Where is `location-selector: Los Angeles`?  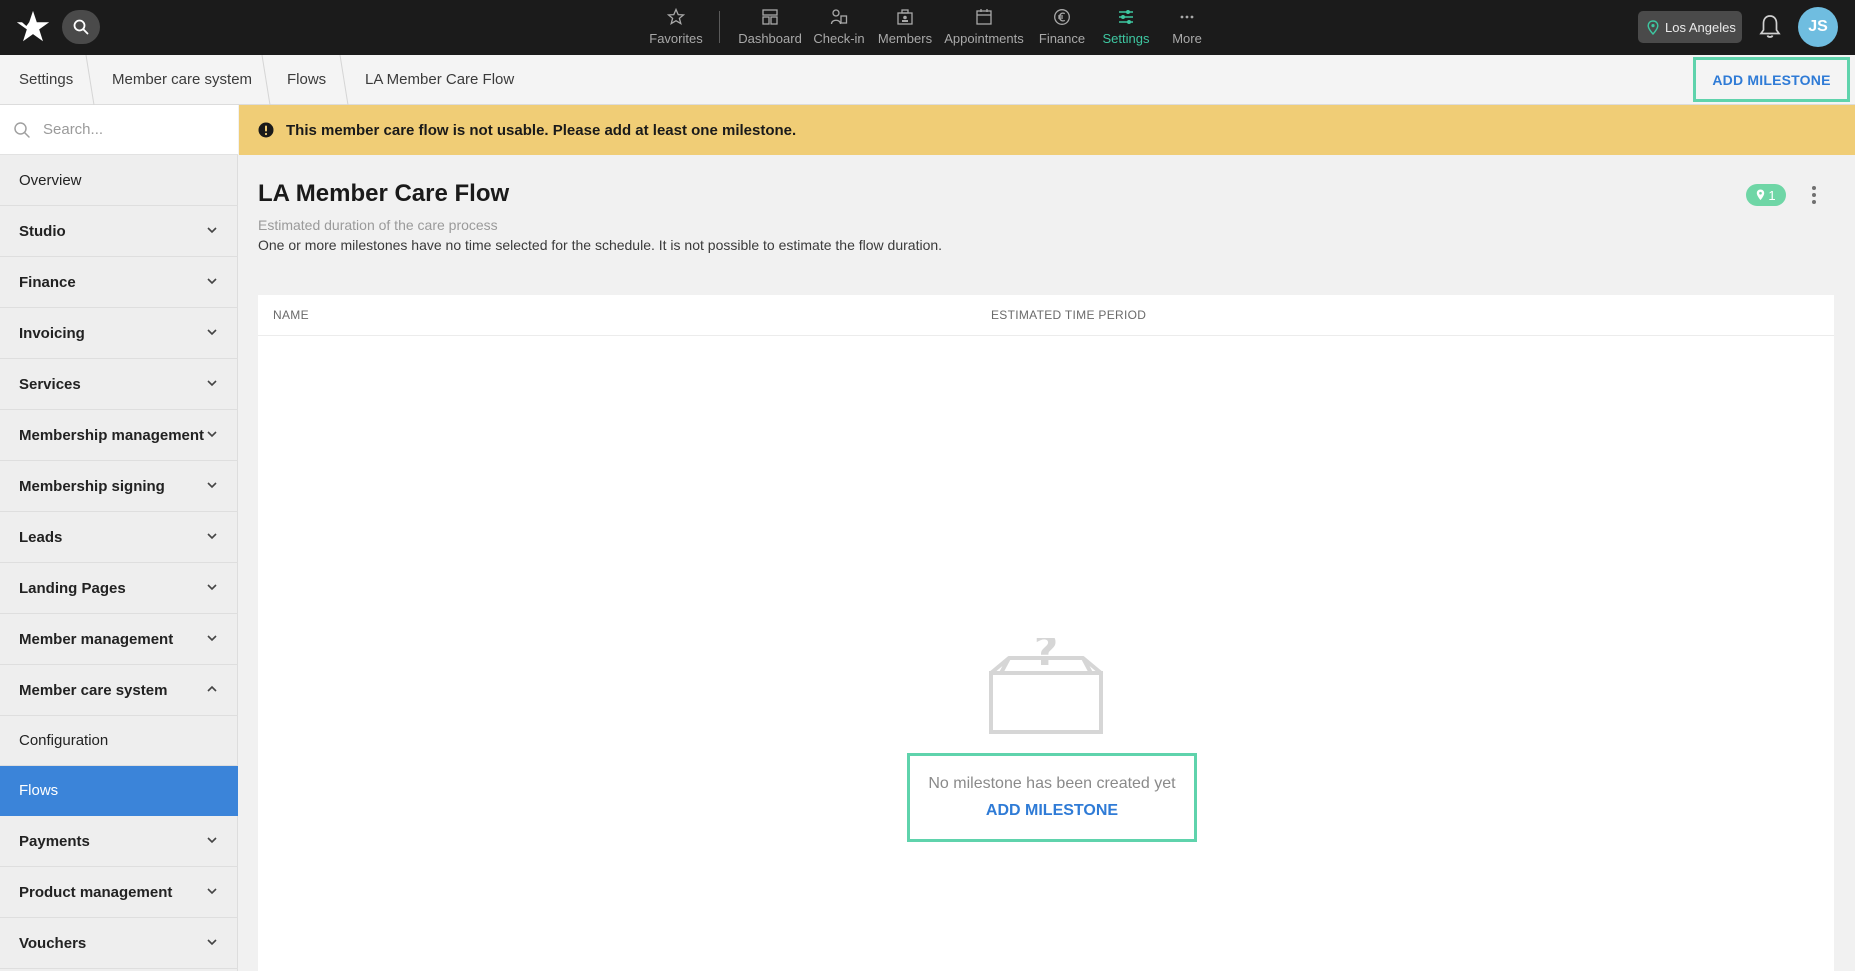
location-selector: Los Angeles is located at coordinates (1690, 27).